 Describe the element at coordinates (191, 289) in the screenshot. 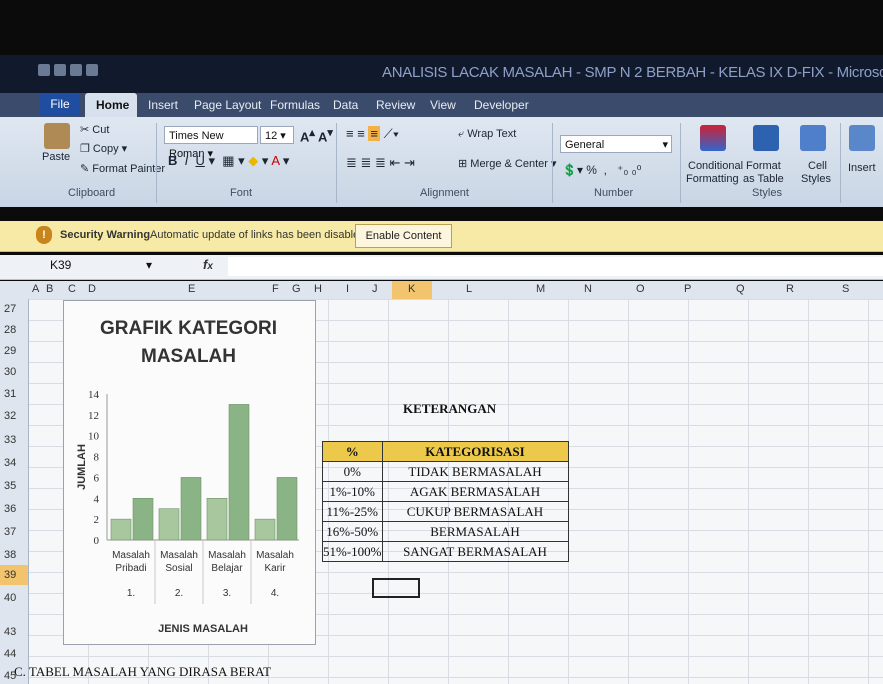

I see `col-e: E` at that location.